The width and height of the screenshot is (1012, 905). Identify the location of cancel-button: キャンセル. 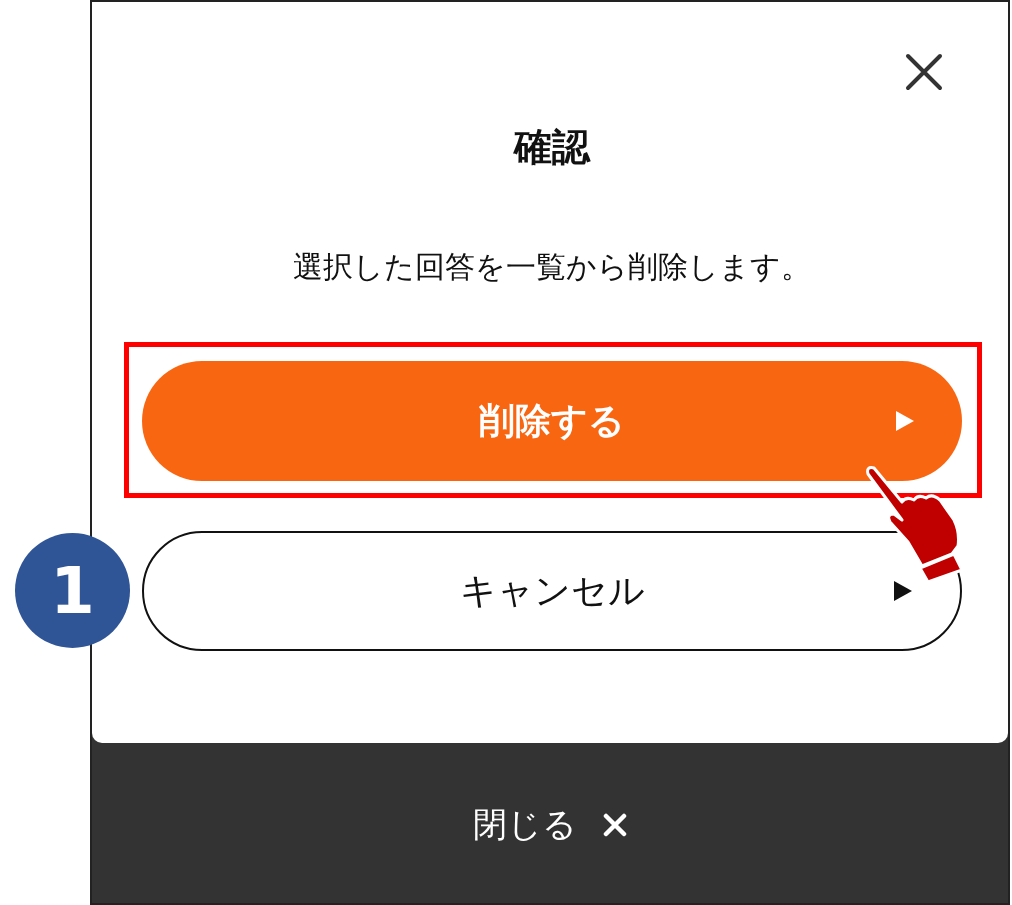
(552, 591).